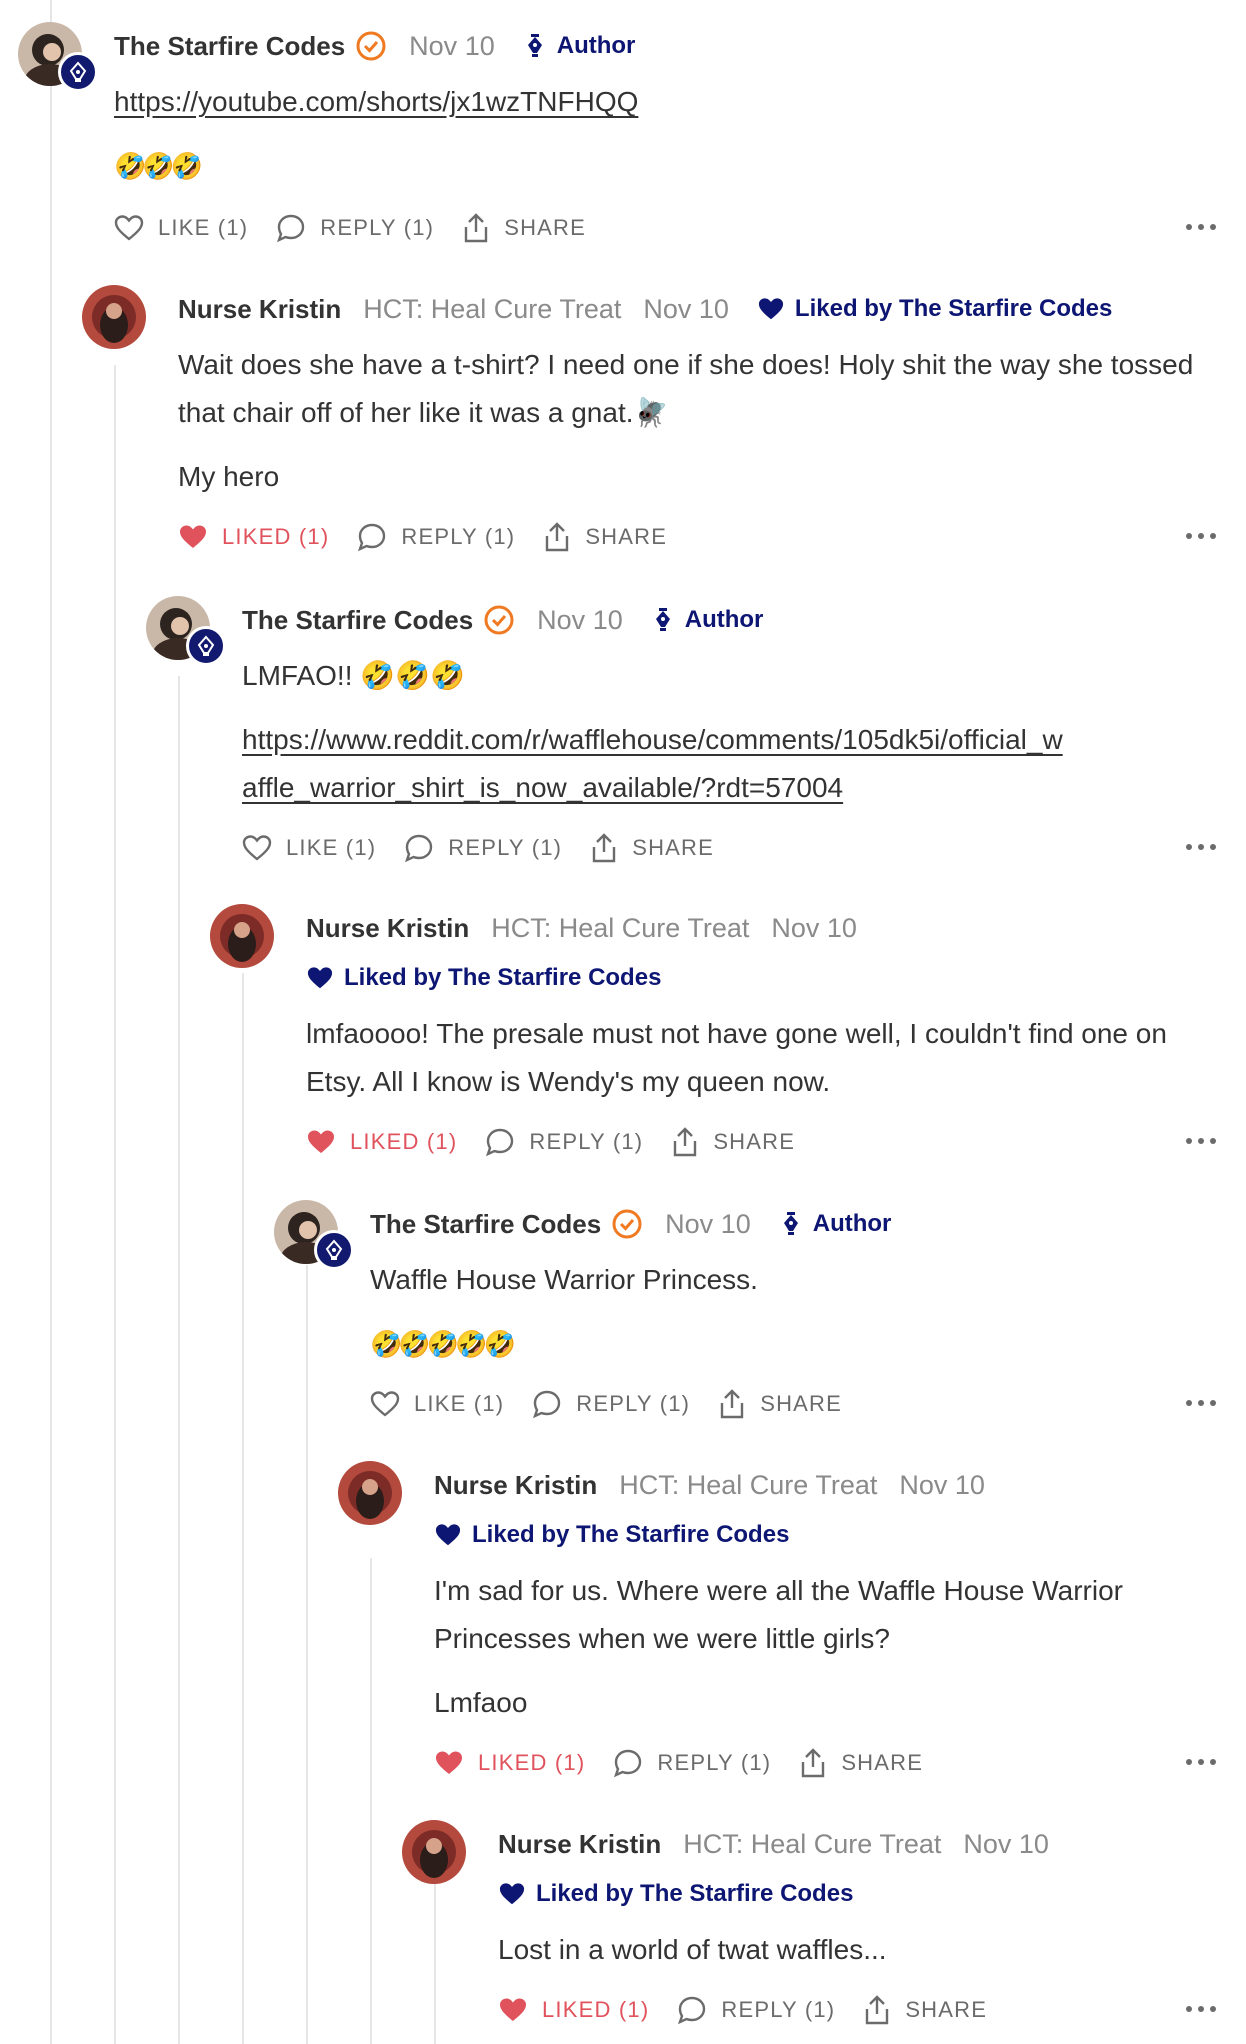 The width and height of the screenshot is (1246, 2044). What do you see at coordinates (793, 1320) in the screenshot?
I see `comment-body: Waffle House Warrior Princess. 🤣🤣🤣🤣🤣` at bounding box center [793, 1320].